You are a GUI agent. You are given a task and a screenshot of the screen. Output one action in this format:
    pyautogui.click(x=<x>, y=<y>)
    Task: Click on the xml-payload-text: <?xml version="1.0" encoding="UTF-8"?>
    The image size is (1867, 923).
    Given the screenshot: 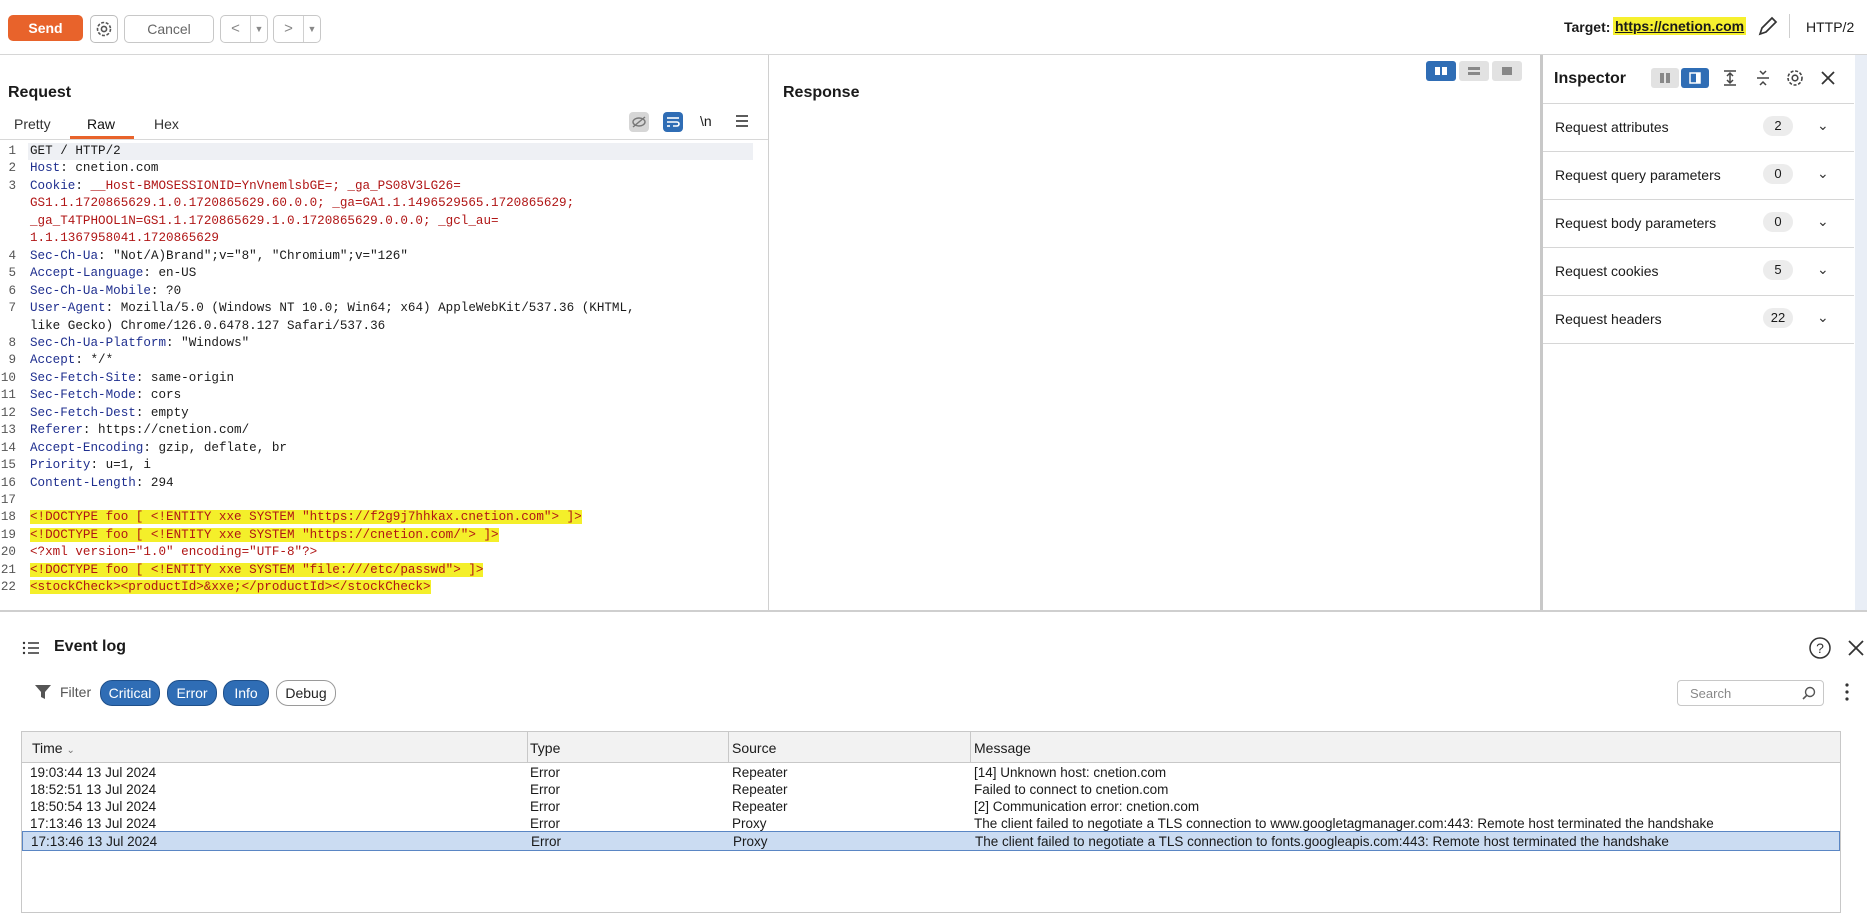 What is the action you would take?
    pyautogui.click(x=174, y=552)
    